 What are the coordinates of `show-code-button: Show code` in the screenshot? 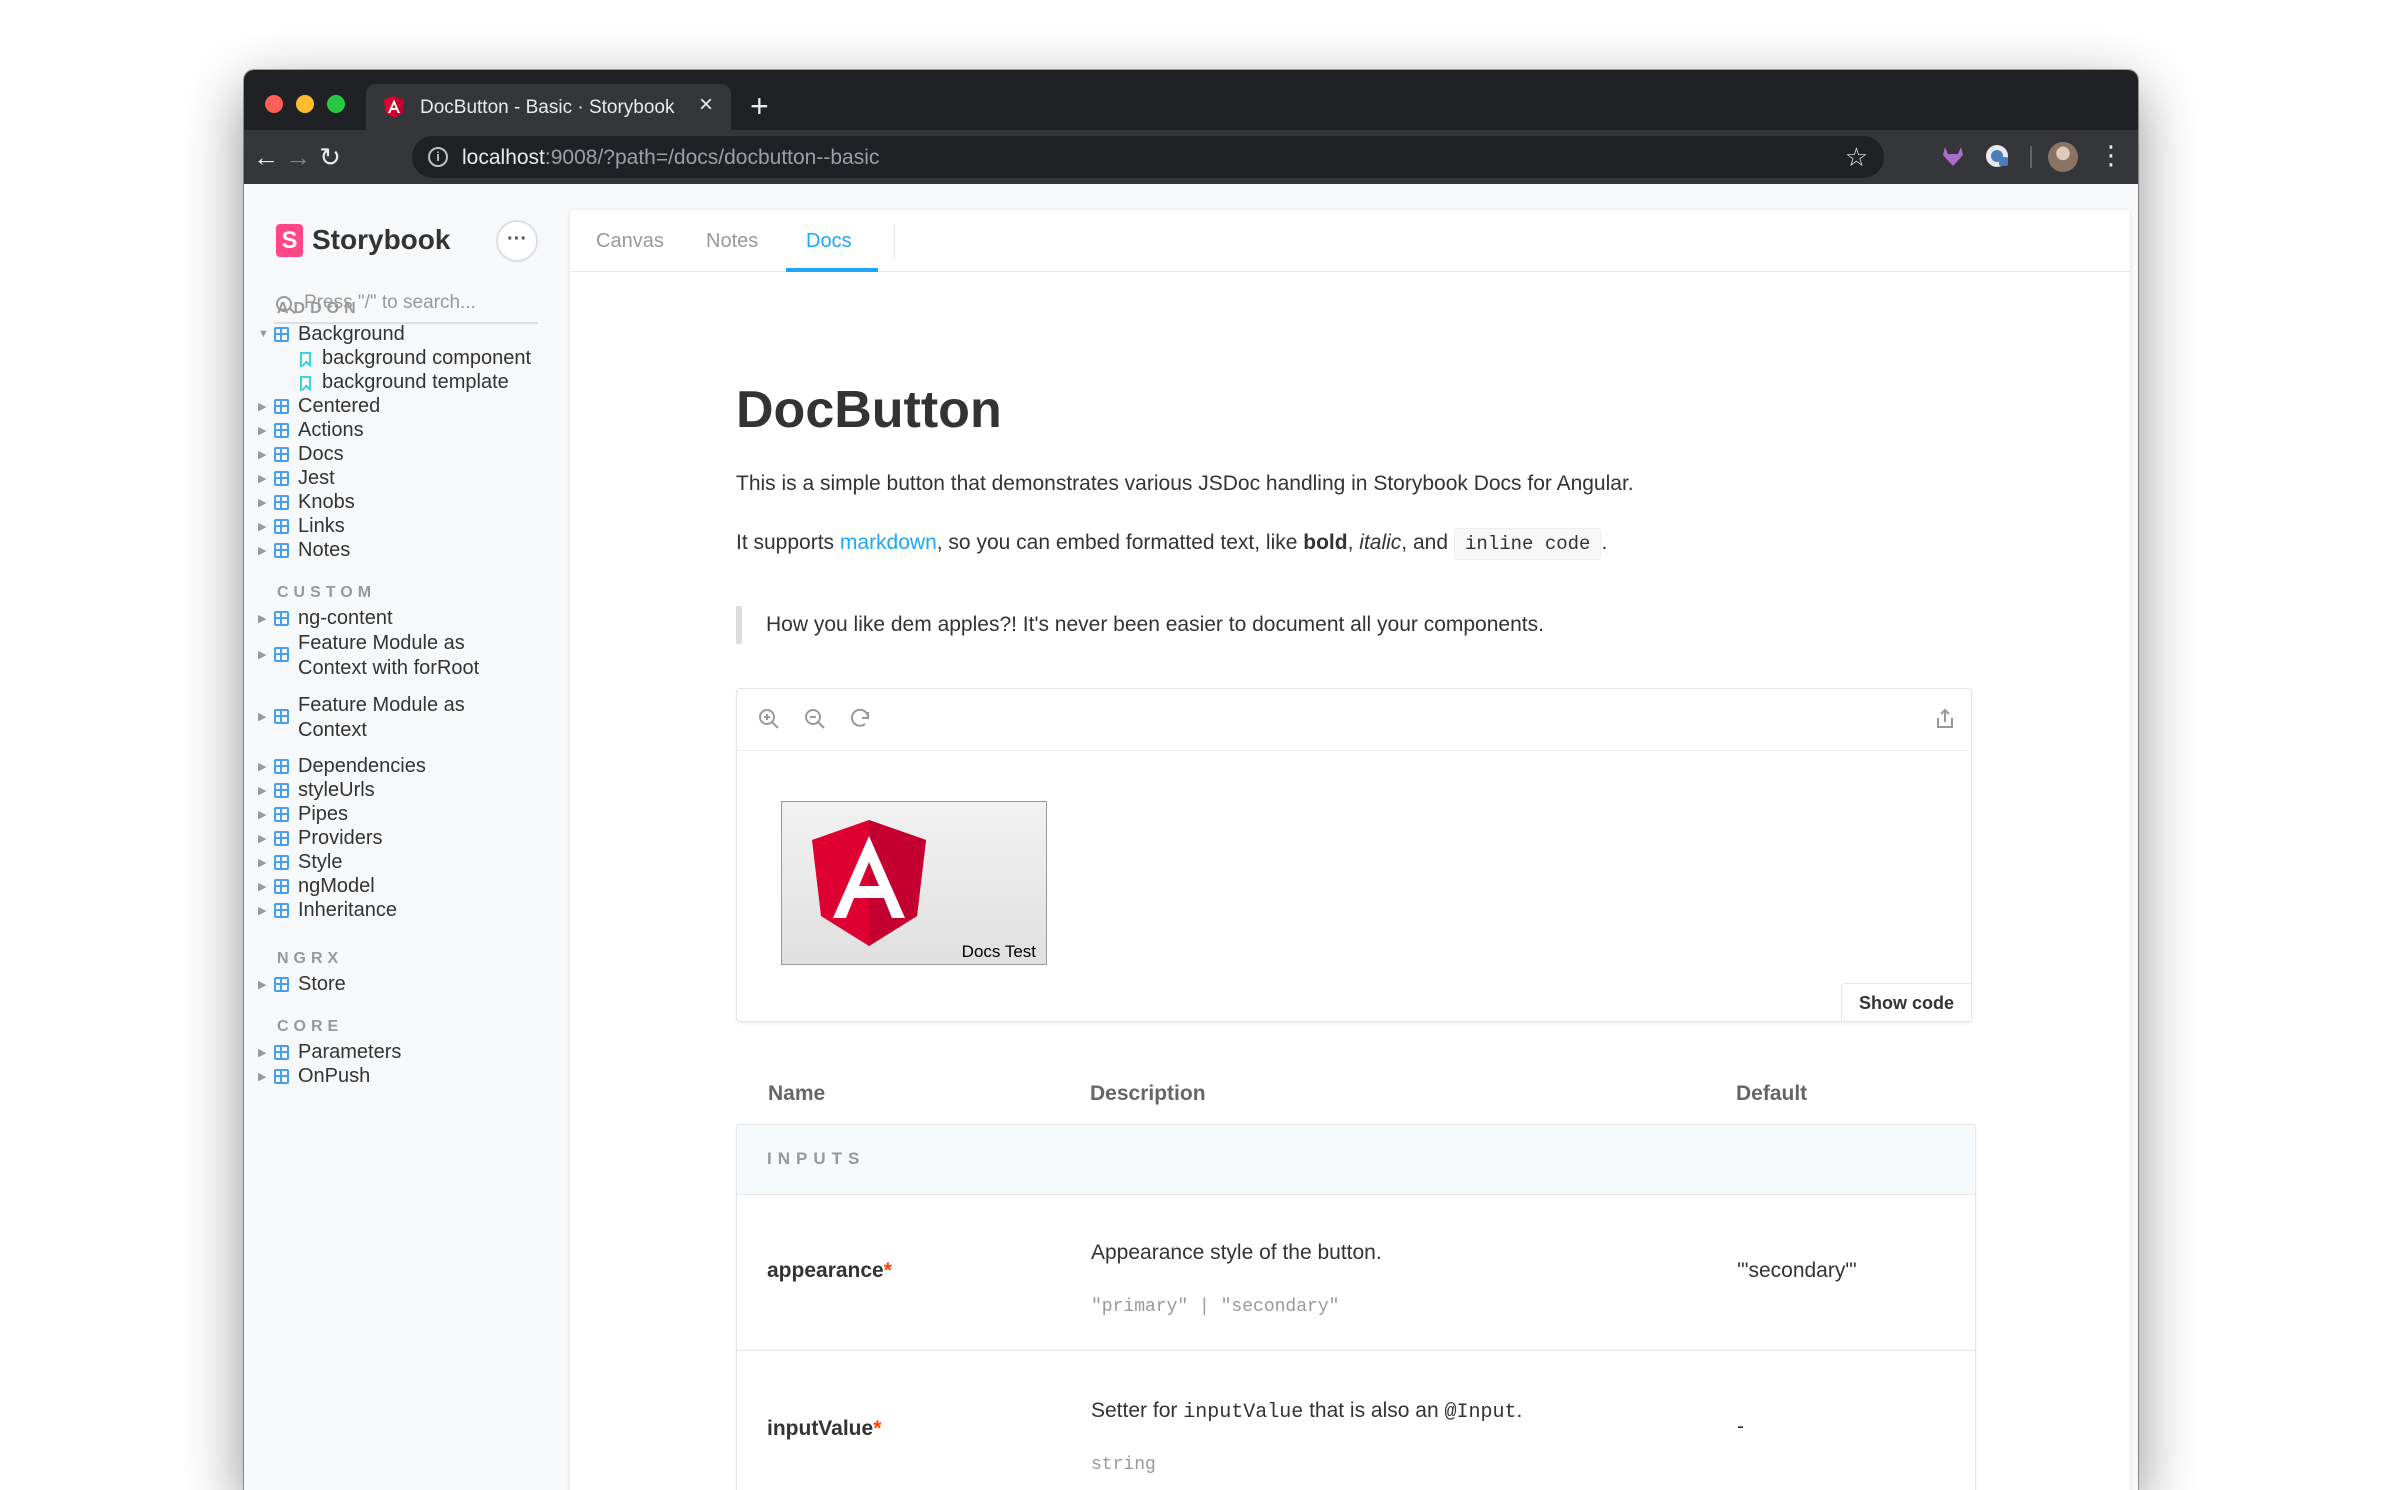 It's located at (1906, 1002).